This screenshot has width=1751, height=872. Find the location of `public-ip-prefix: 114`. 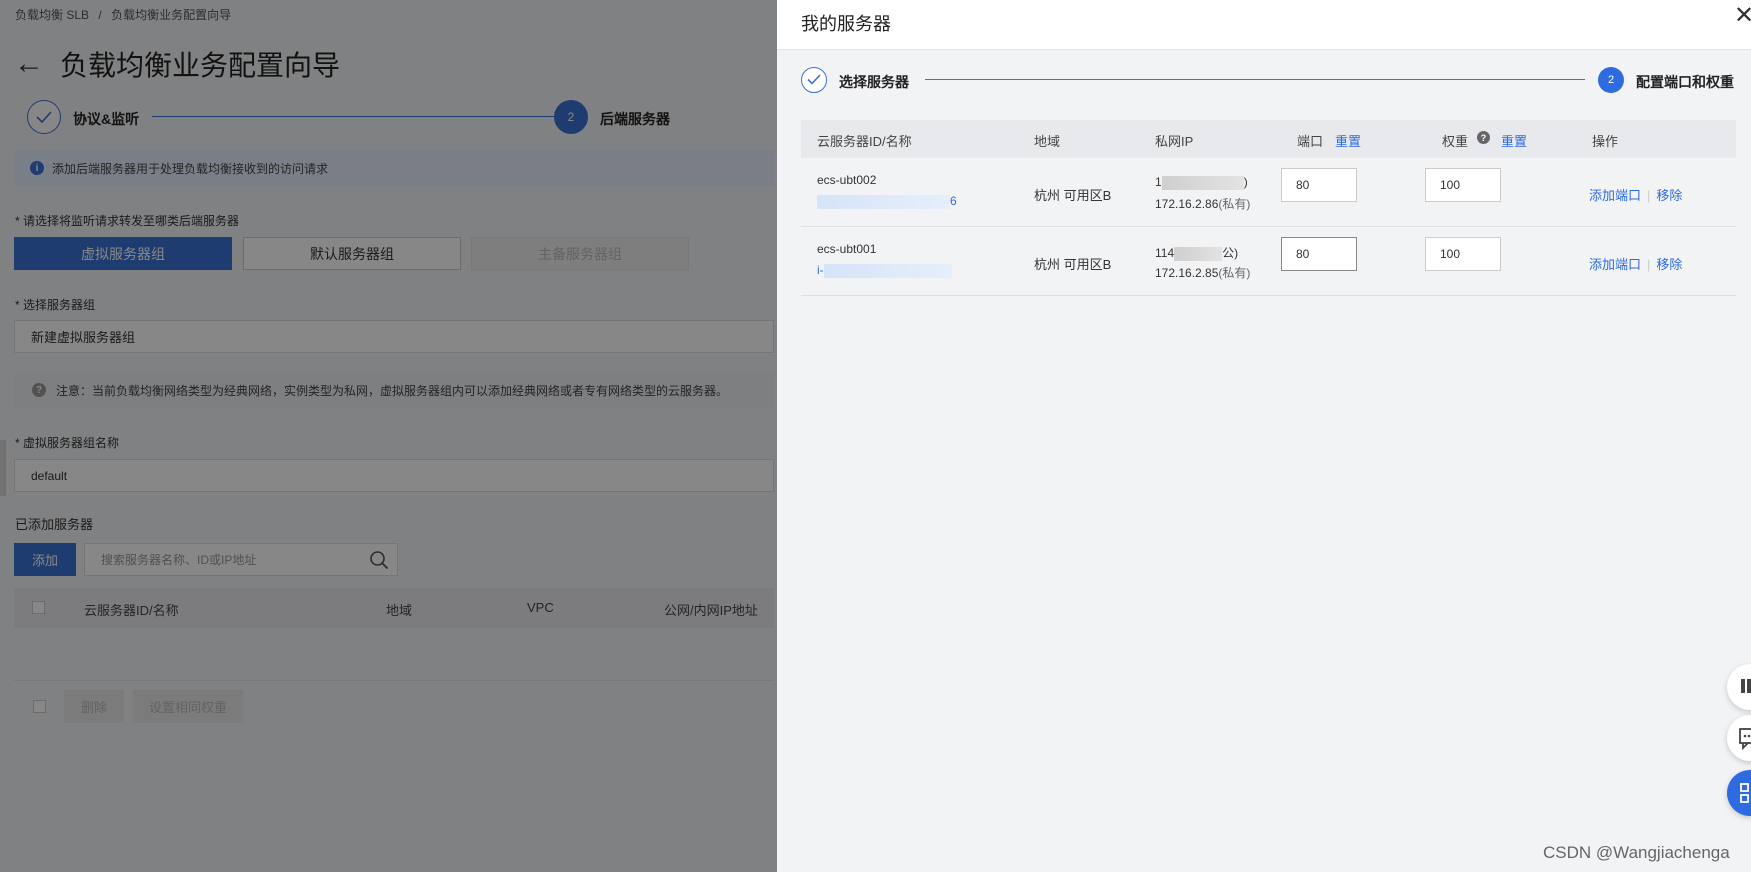

public-ip-prefix: 114 is located at coordinates (1165, 253).